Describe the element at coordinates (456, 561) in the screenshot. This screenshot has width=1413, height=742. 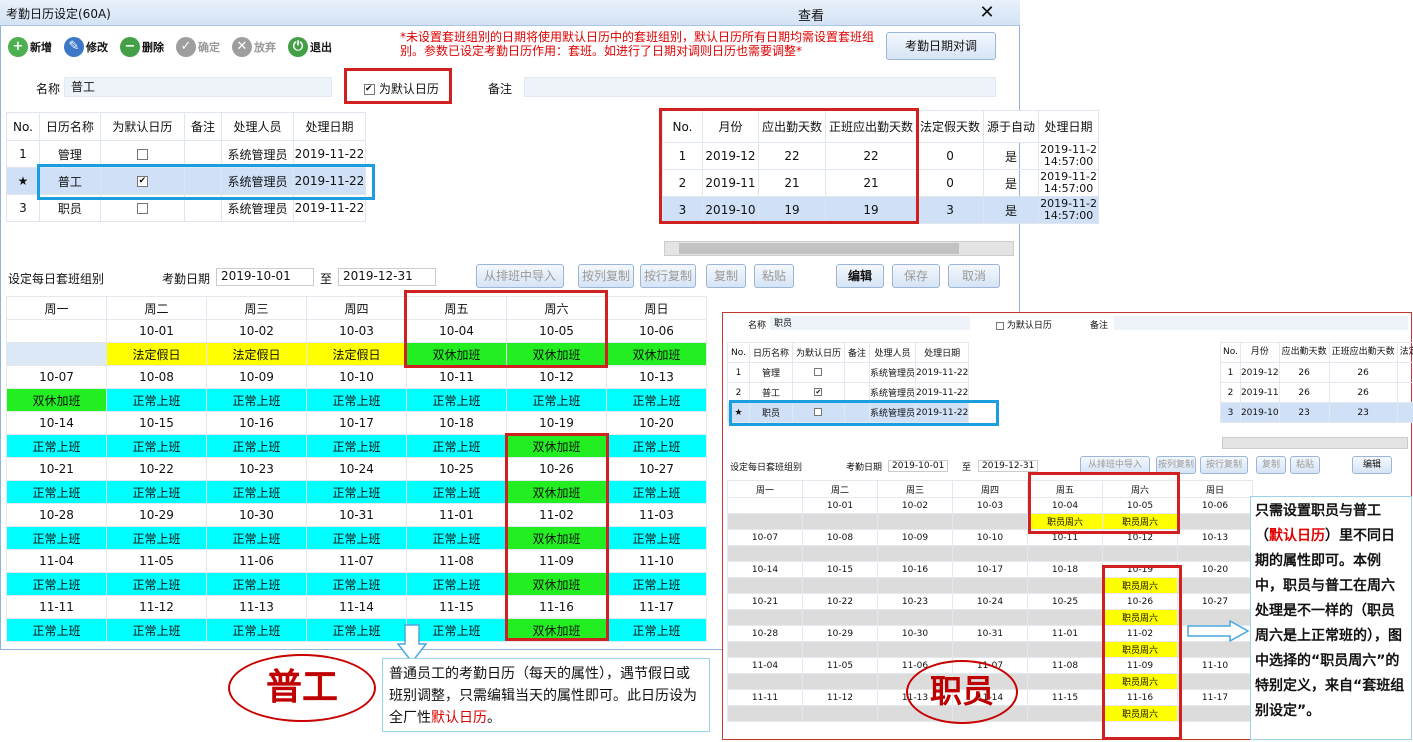
I see `date-cell: 11-08` at that location.